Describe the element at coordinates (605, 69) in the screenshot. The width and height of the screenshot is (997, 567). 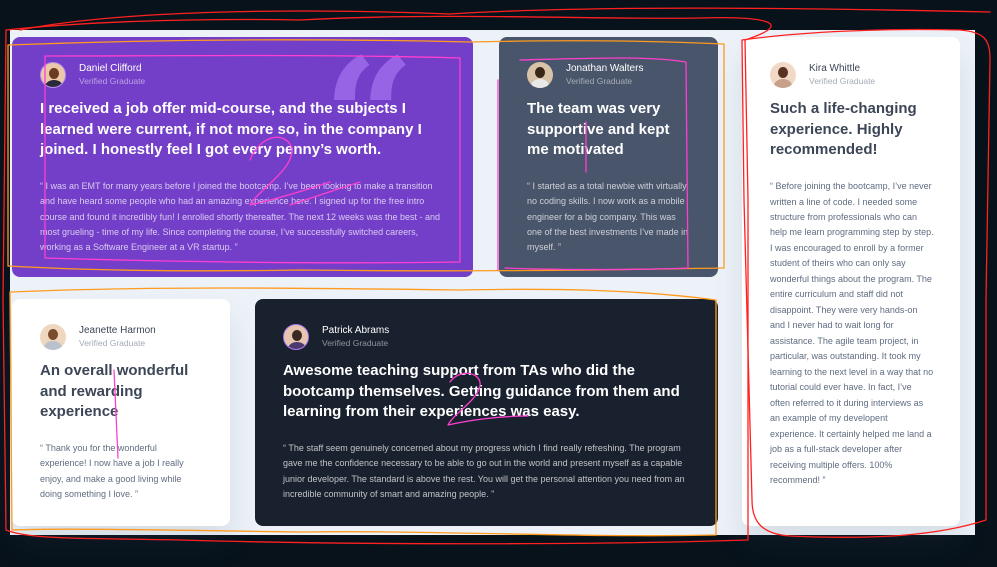
I see `author-name: Jonathan Walters` at that location.